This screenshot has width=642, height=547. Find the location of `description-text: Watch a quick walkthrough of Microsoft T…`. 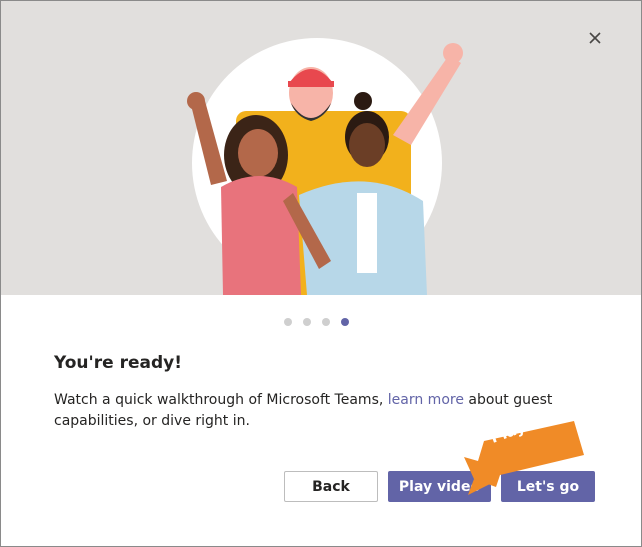

description-text: Watch a quick walkthrough of Microsoft T… is located at coordinates (221, 400).